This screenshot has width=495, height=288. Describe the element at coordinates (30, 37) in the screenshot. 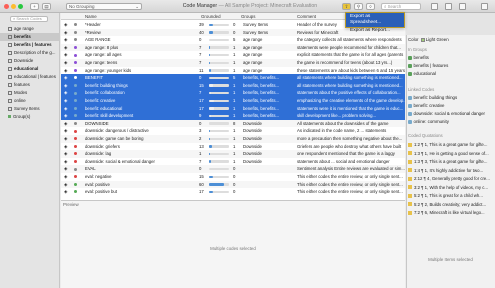

I see `sidebar-item: benefits` at that location.